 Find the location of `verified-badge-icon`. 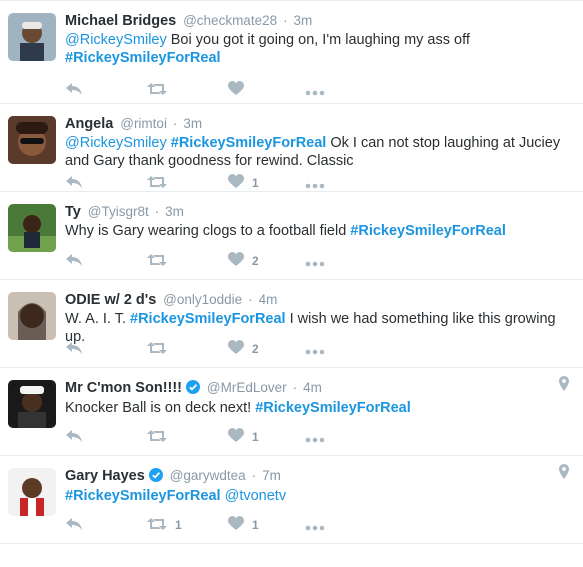

verified-badge-icon is located at coordinates (155, 477).